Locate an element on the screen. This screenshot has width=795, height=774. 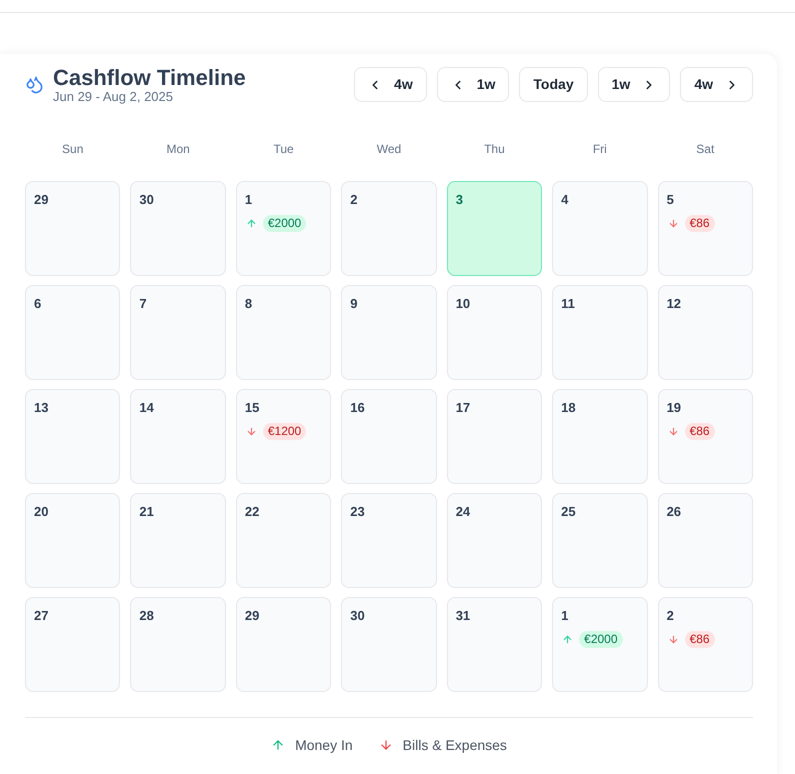
expense-amount: €1200 is located at coordinates (284, 431).